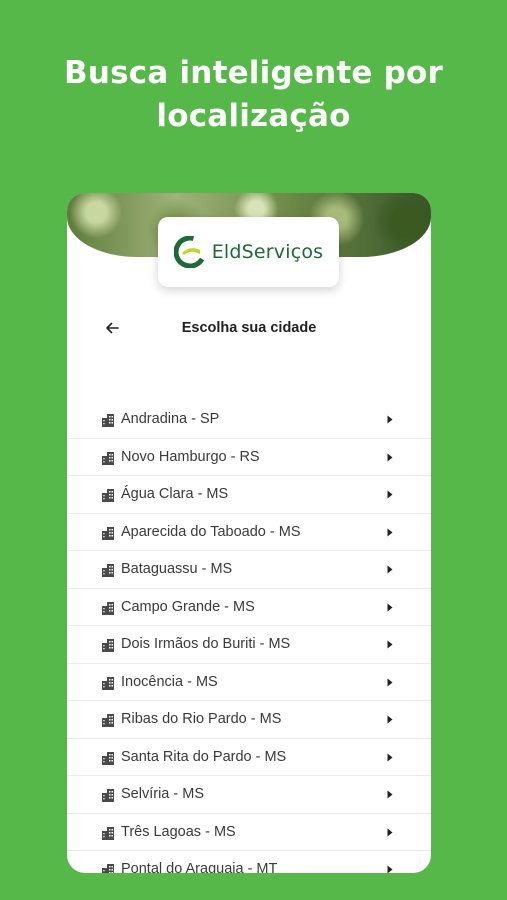 This screenshot has width=507, height=900. I want to click on back-button, so click(112, 328).